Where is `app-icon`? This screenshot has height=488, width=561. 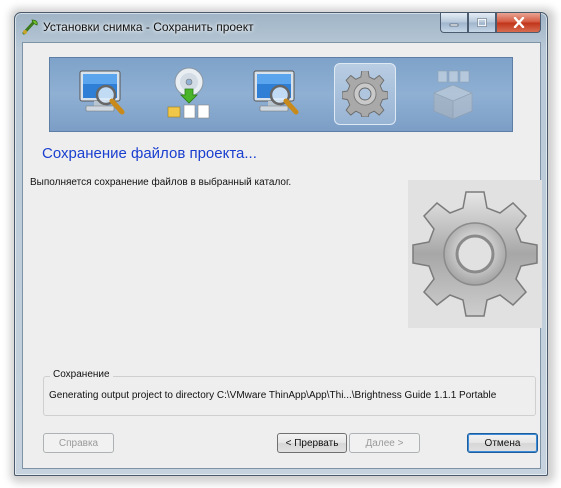 app-icon is located at coordinates (30, 27).